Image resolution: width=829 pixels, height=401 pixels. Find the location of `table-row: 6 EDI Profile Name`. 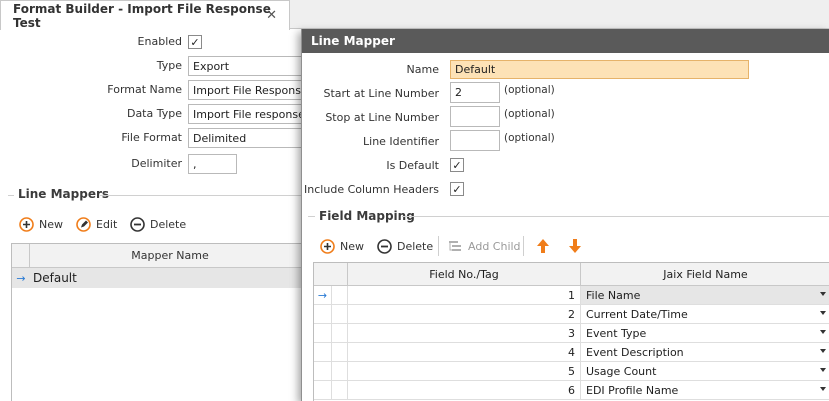

table-row: 6 EDI Profile Name is located at coordinates (571, 390).